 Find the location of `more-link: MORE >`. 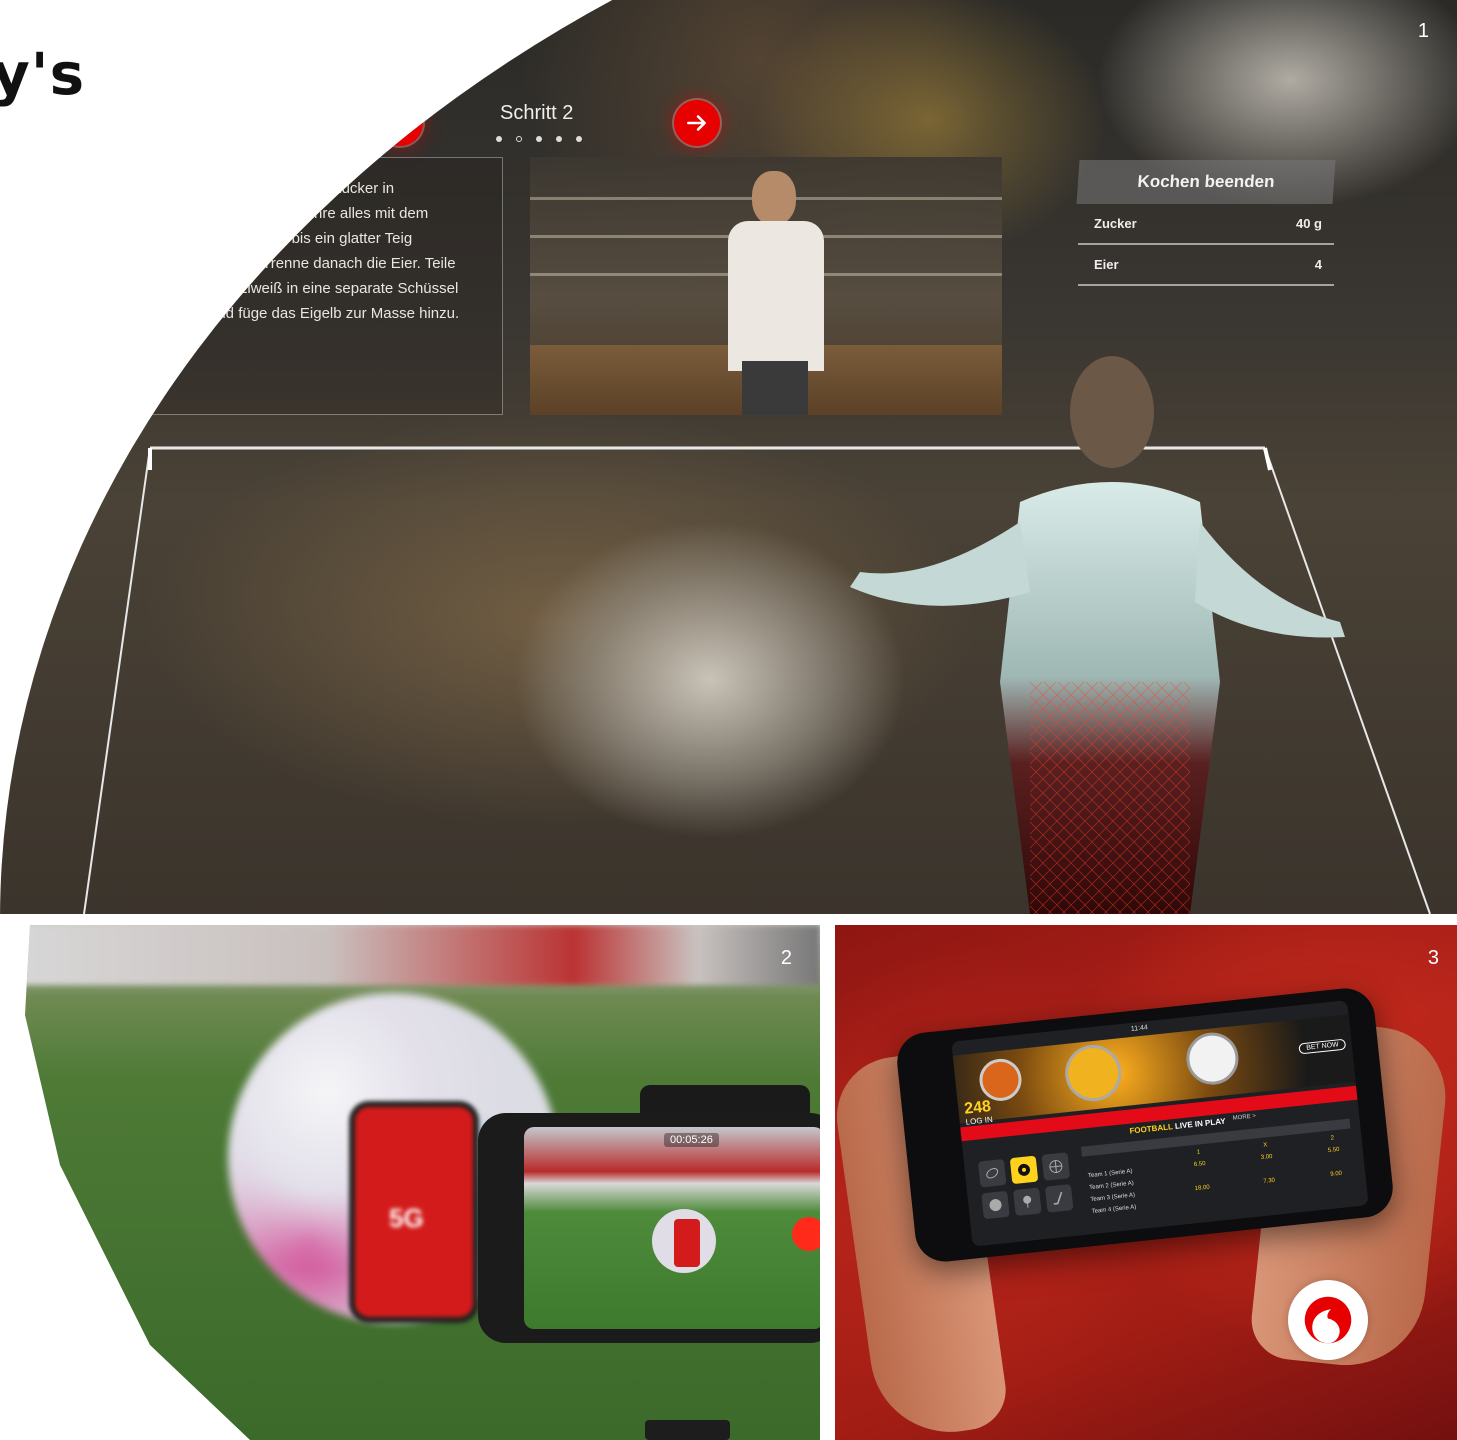

more-link: MORE > is located at coordinates (1245, 1117).